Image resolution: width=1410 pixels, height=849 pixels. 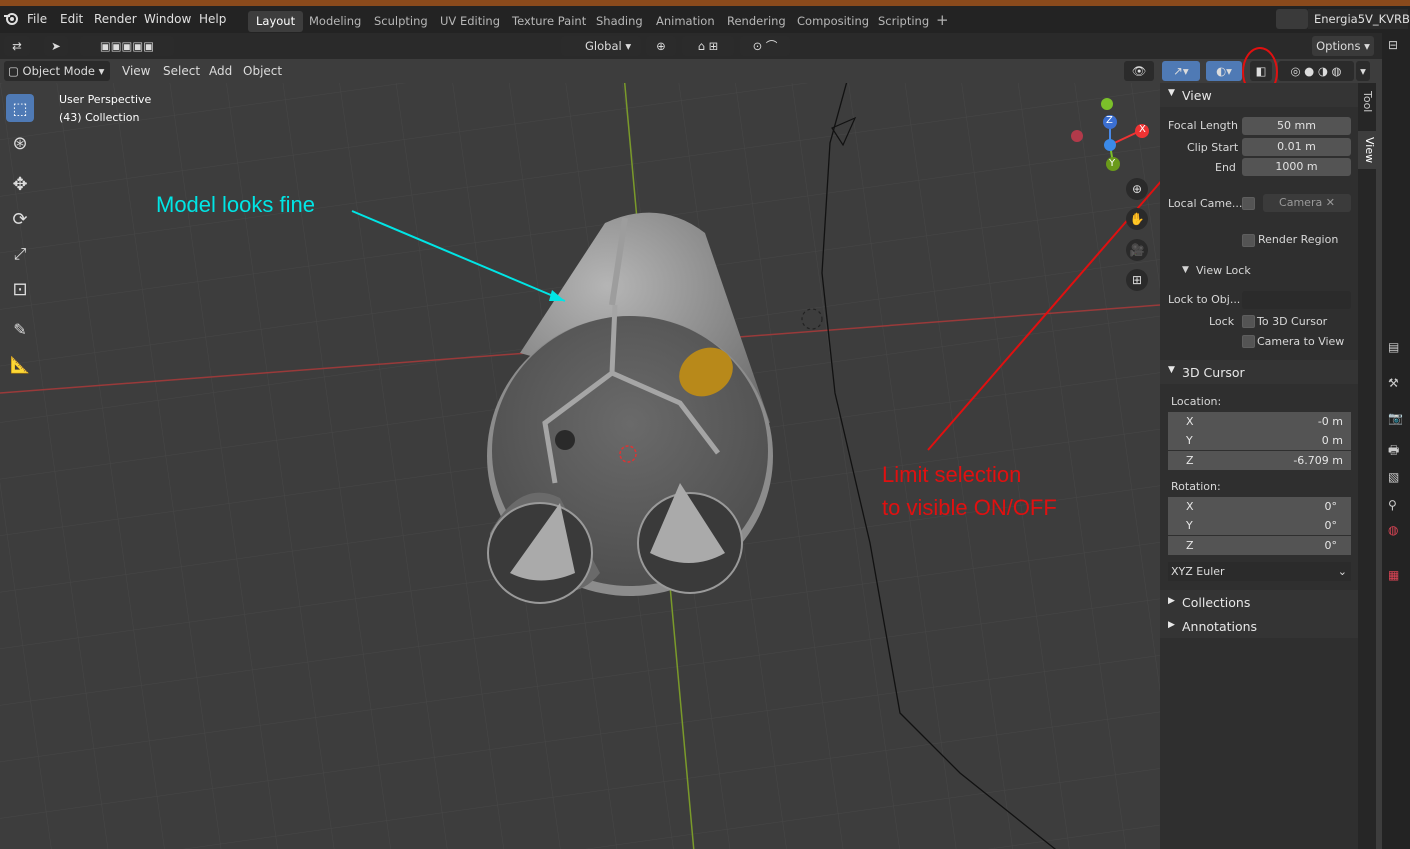 I want to click on tab-scripting: Scripting, so click(x=903, y=21).